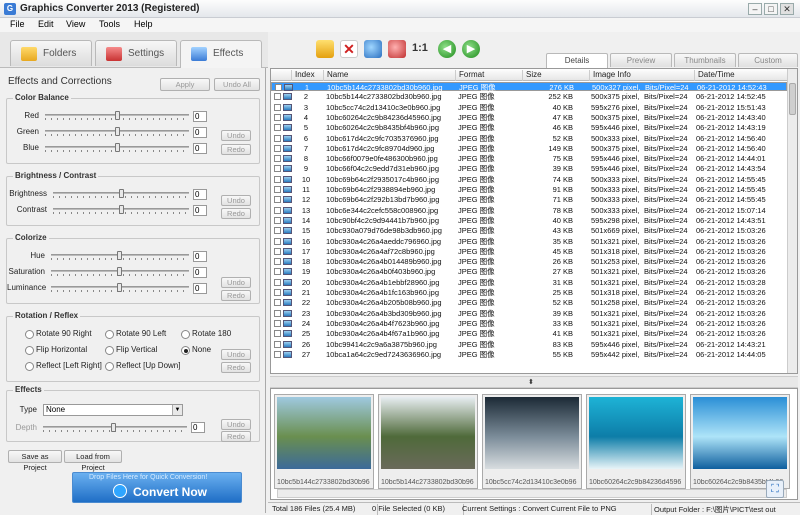  Describe the element at coordinates (200, 210) in the screenshot. I see `contrast-value: 0` at that location.